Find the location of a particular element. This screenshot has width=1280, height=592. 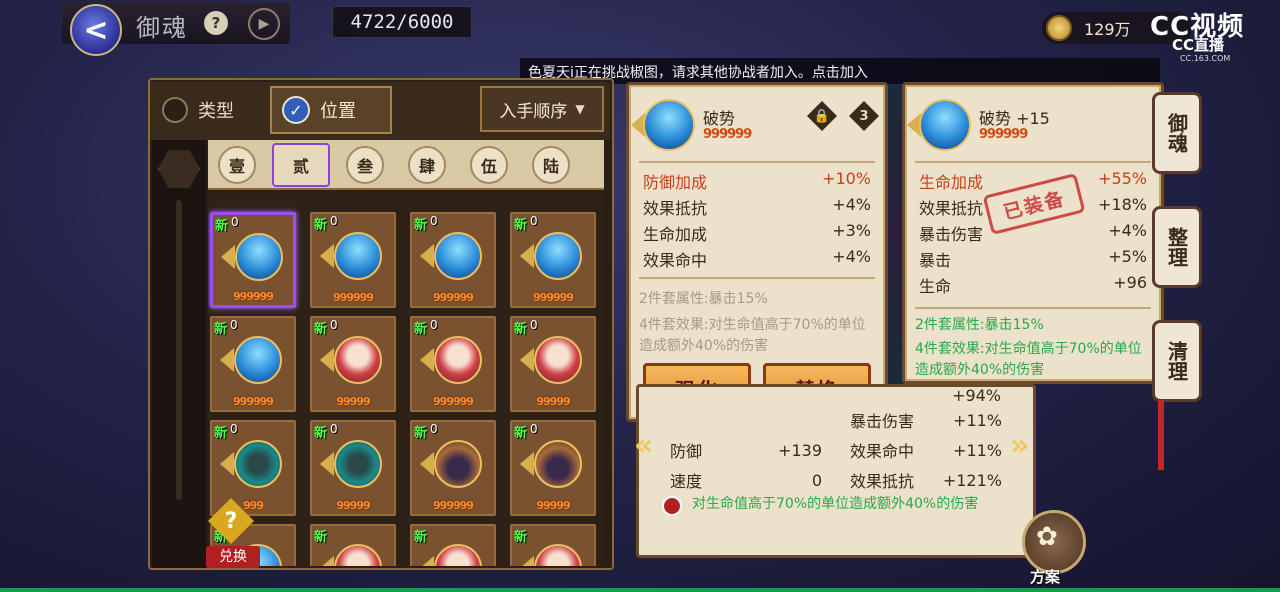

soul-name: 破势 +15 is located at coordinates (1014, 118).